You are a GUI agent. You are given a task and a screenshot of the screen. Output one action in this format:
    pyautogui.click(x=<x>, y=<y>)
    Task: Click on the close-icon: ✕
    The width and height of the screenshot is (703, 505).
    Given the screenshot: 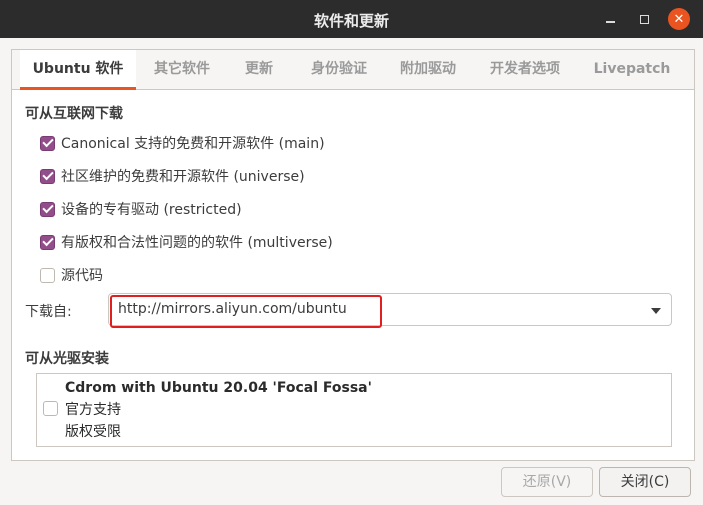 What is the action you would take?
    pyautogui.click(x=679, y=19)
    